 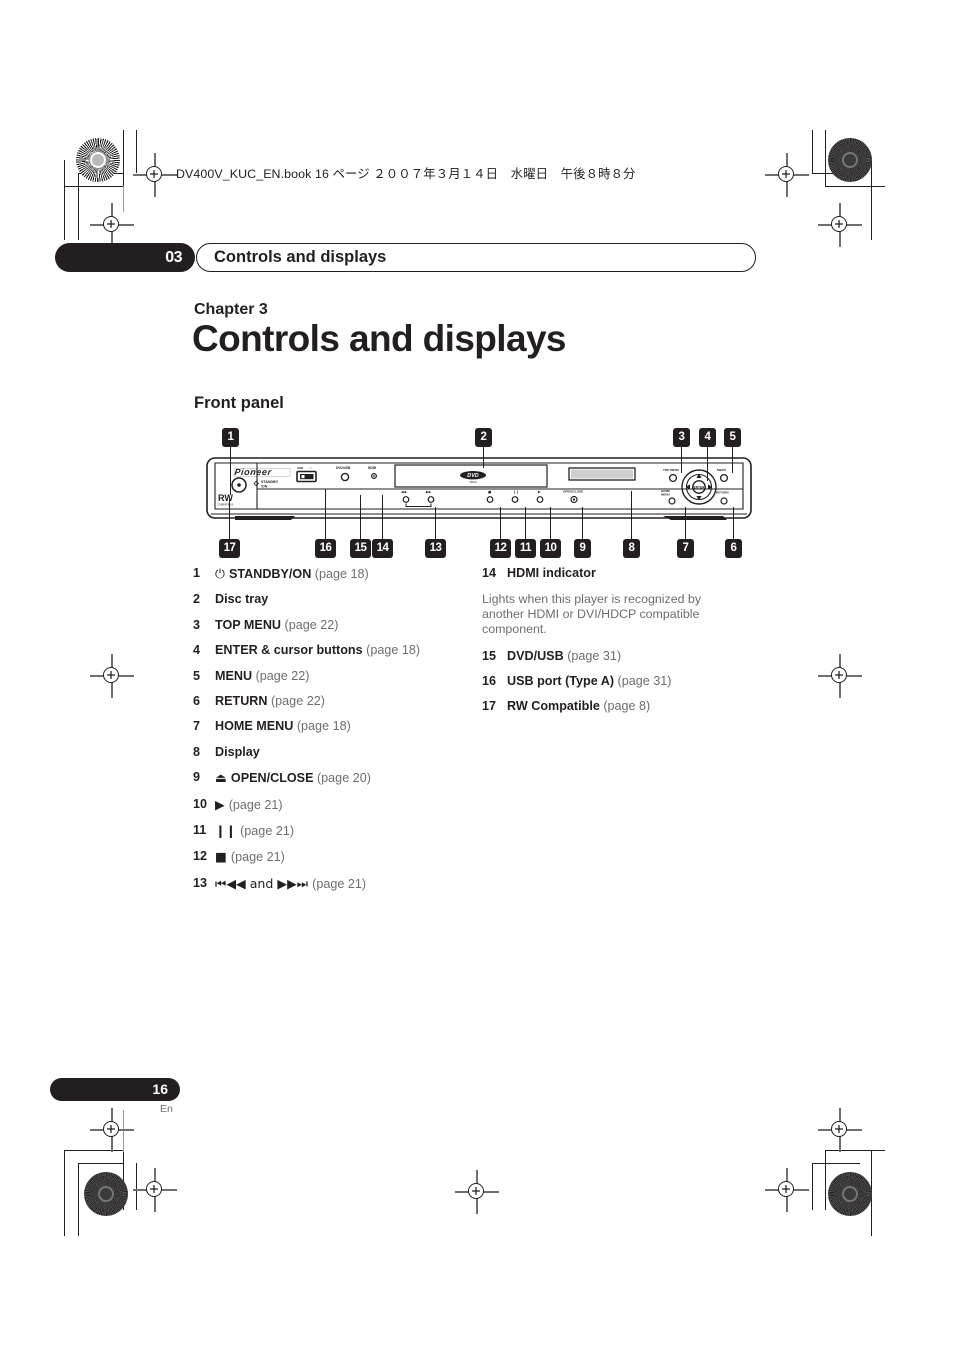 I want to click on dvd-video-logo: DVD VIDEO, so click(x=473, y=477).